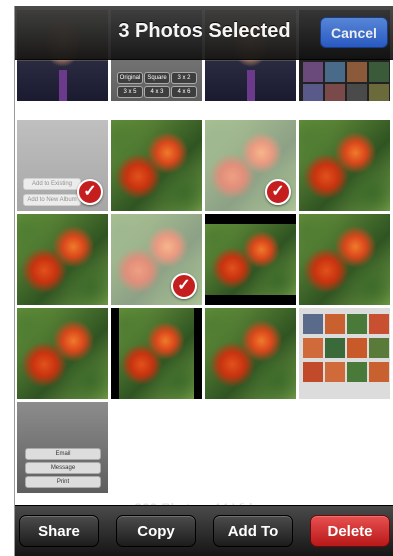 The image size is (393, 556). I want to click on share-sheet-button: Message, so click(63, 468).